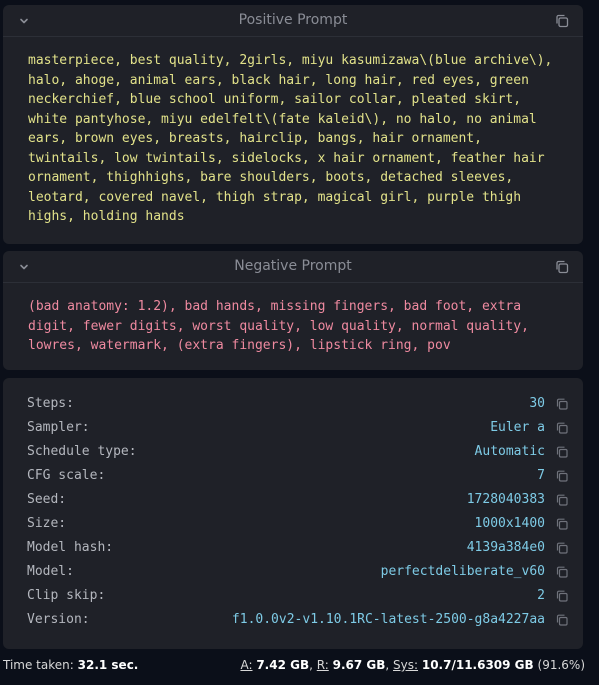  What do you see at coordinates (463, 571) in the screenshot?
I see `param-value: perfectdeliberate_v60` at bounding box center [463, 571].